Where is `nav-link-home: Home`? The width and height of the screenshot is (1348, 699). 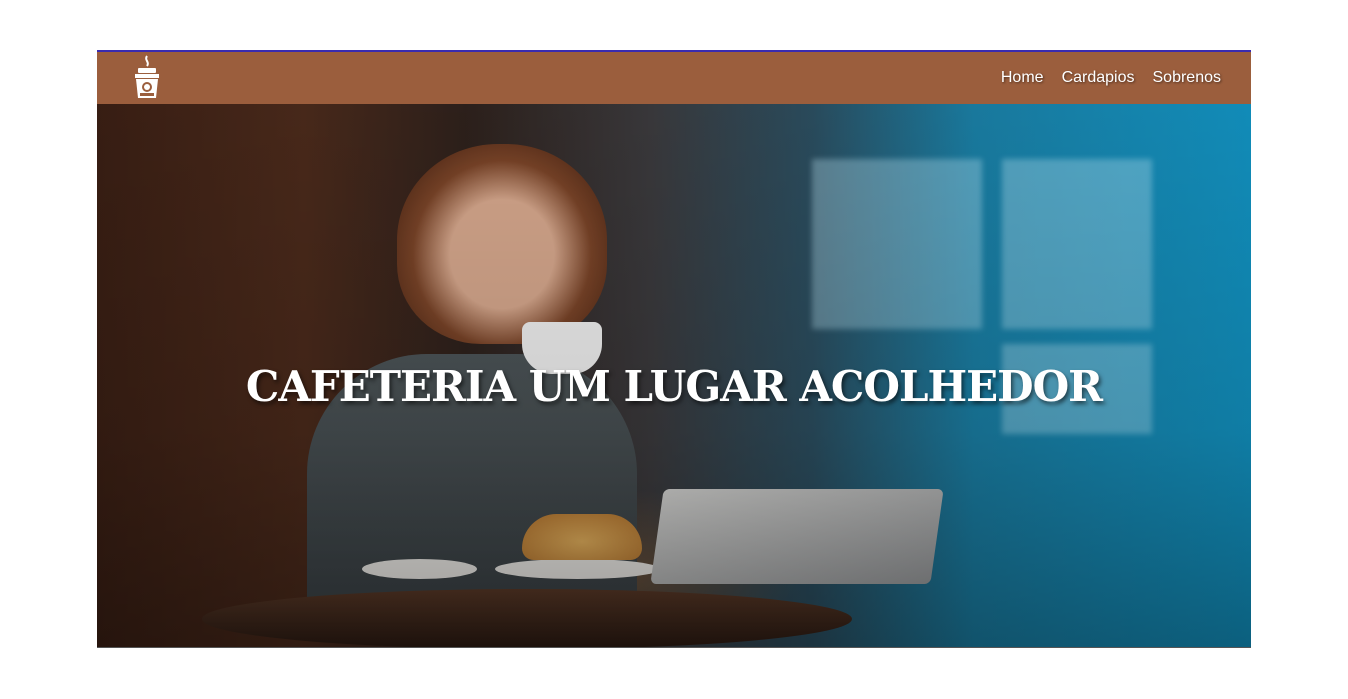 nav-link-home: Home is located at coordinates (1022, 78).